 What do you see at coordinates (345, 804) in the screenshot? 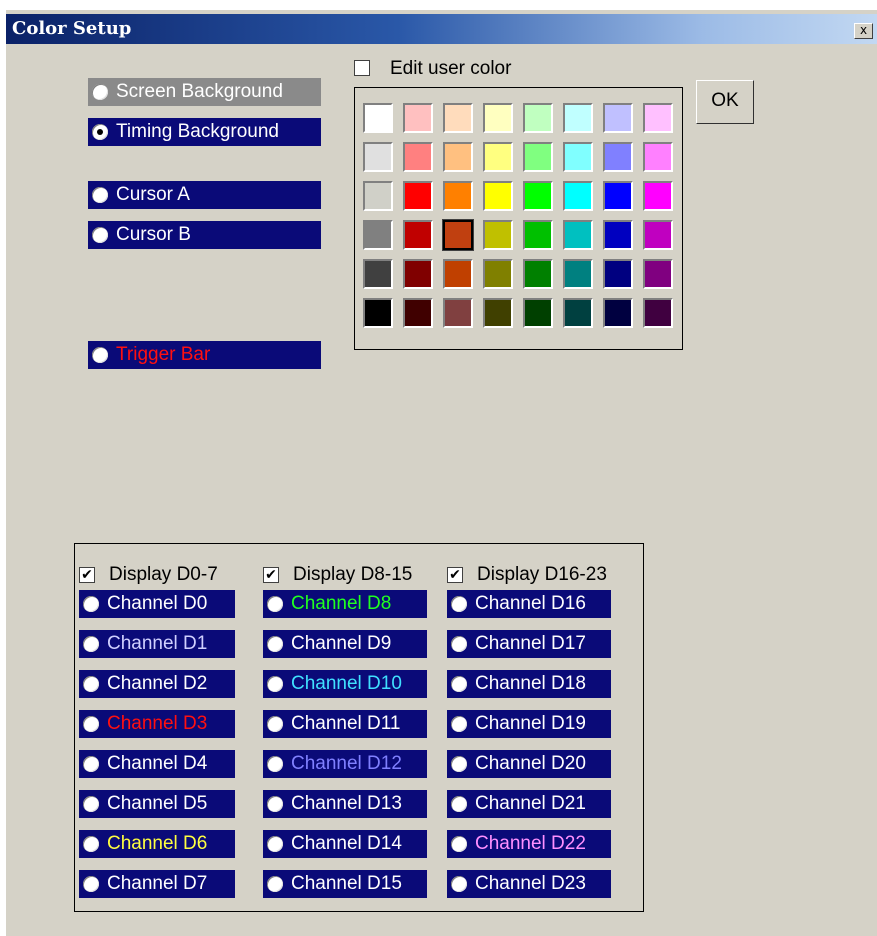
I see `radio-channel-d13: Channel D13` at bounding box center [345, 804].